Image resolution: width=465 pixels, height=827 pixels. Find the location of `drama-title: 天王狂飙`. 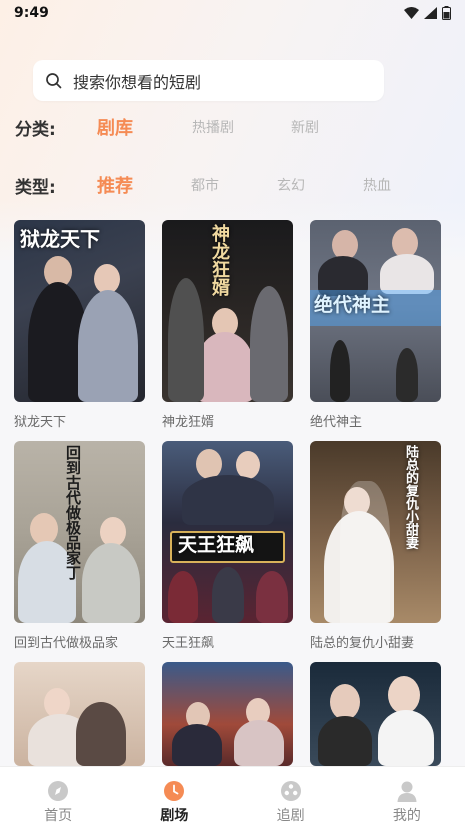

drama-title: 天王狂飙 is located at coordinates (188, 643).